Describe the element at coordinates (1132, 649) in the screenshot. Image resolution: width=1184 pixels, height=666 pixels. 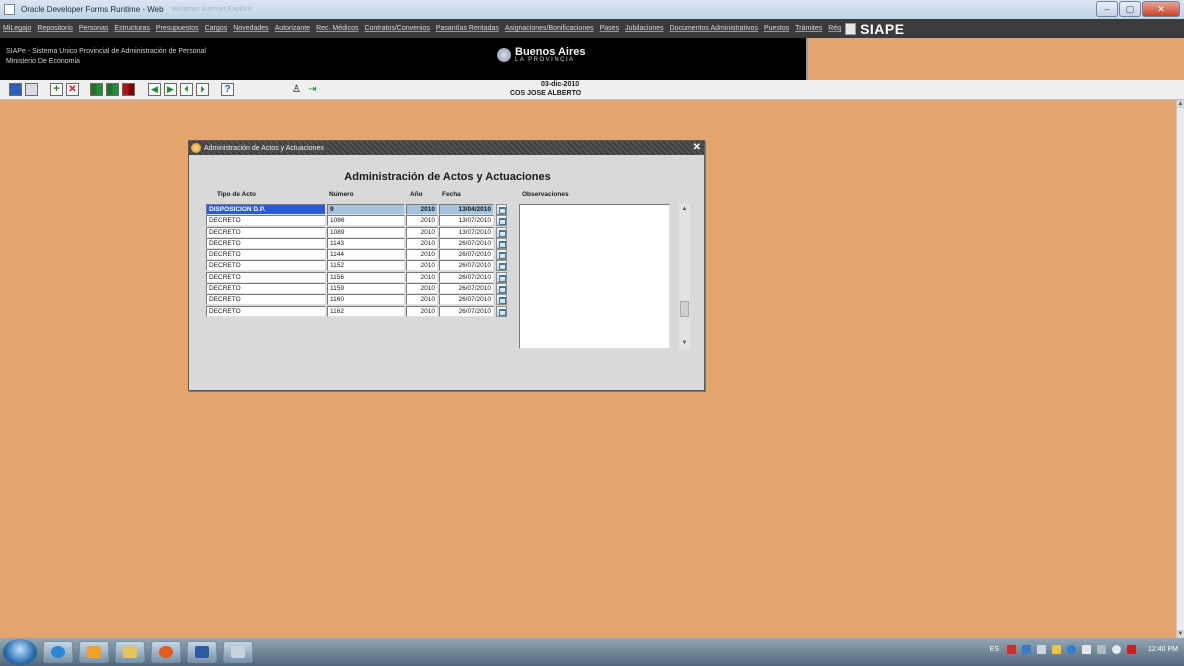
I see `antivirus-icon` at that location.